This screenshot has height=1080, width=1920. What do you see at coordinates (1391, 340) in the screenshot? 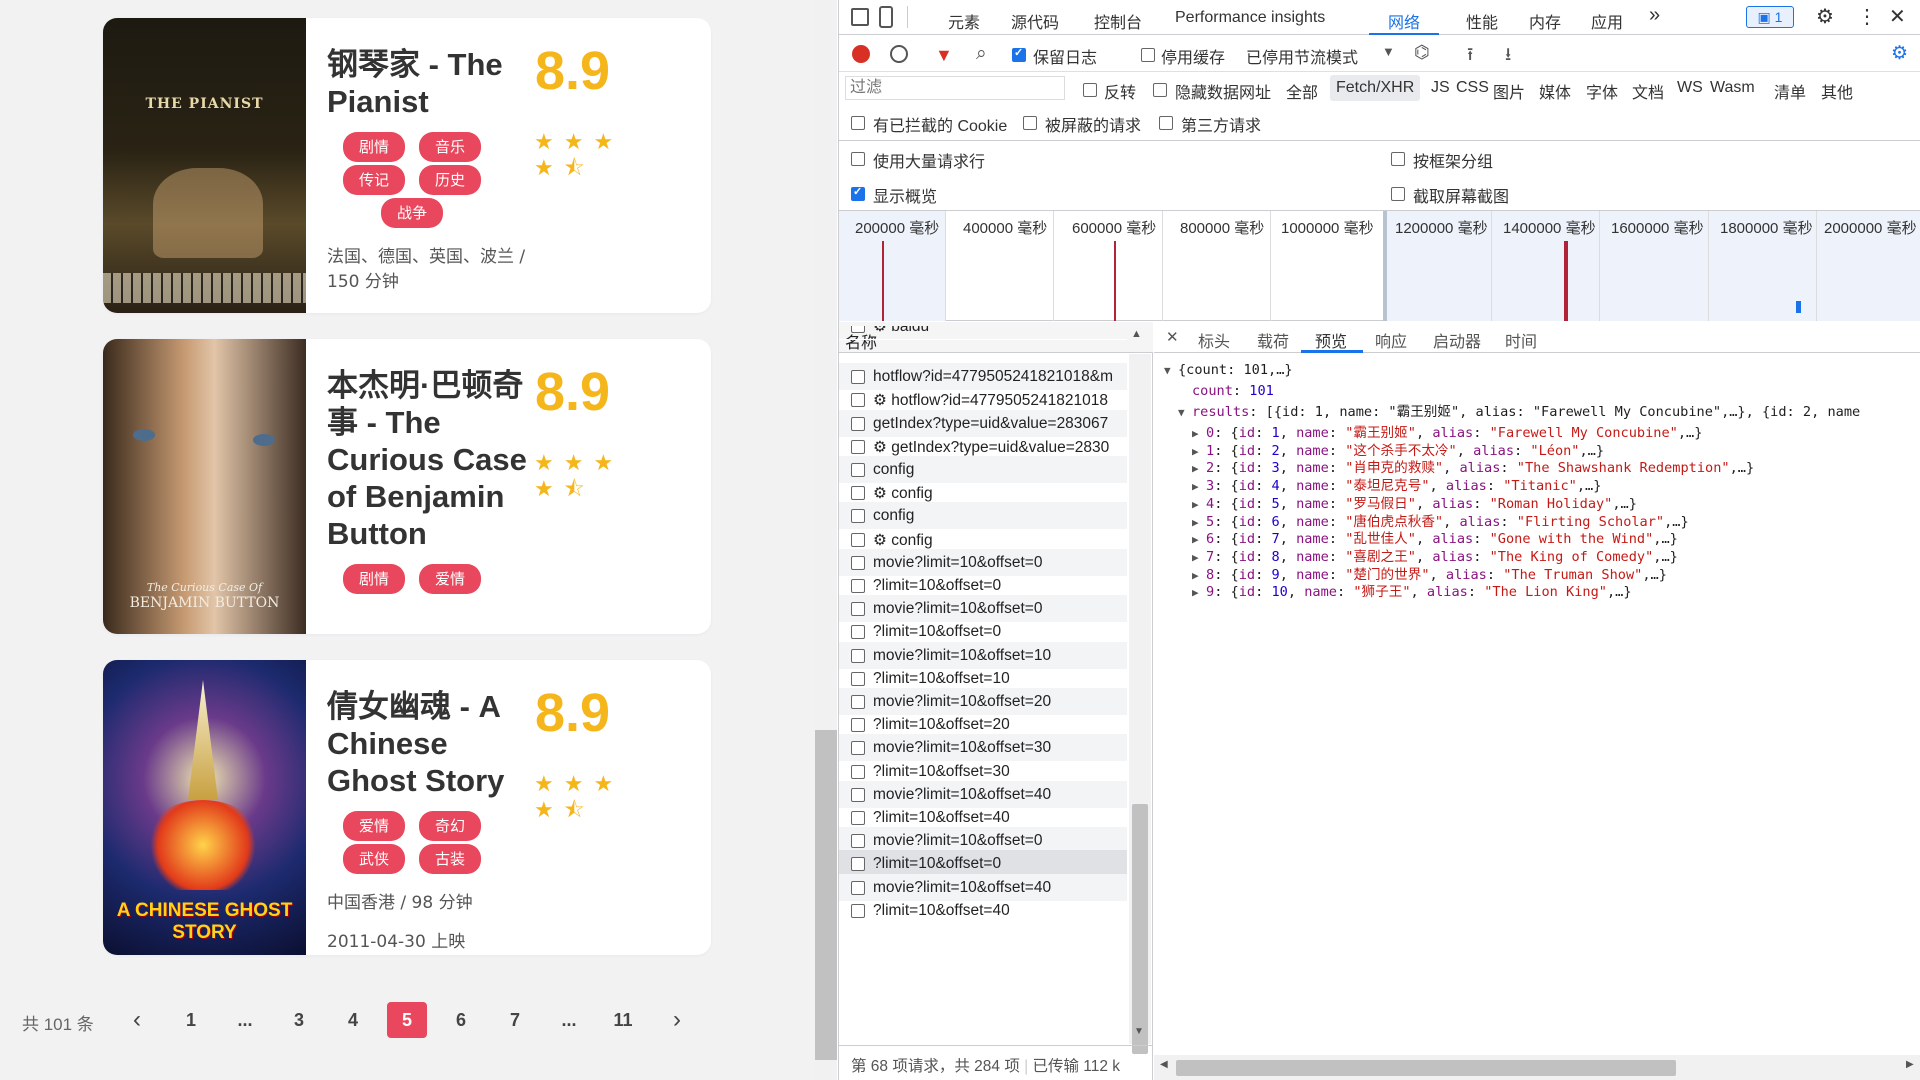
I see `tab-response: 响应` at bounding box center [1391, 340].